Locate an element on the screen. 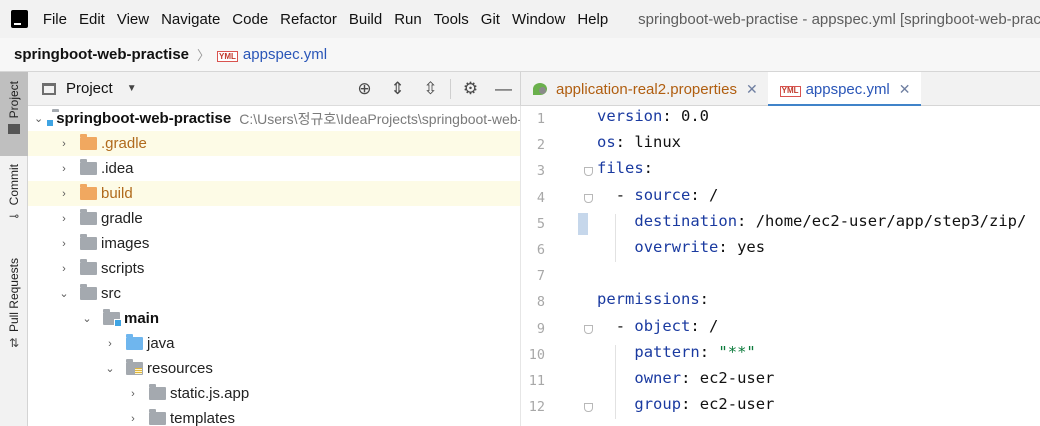  intellij-logo-icon is located at coordinates (20, 19).